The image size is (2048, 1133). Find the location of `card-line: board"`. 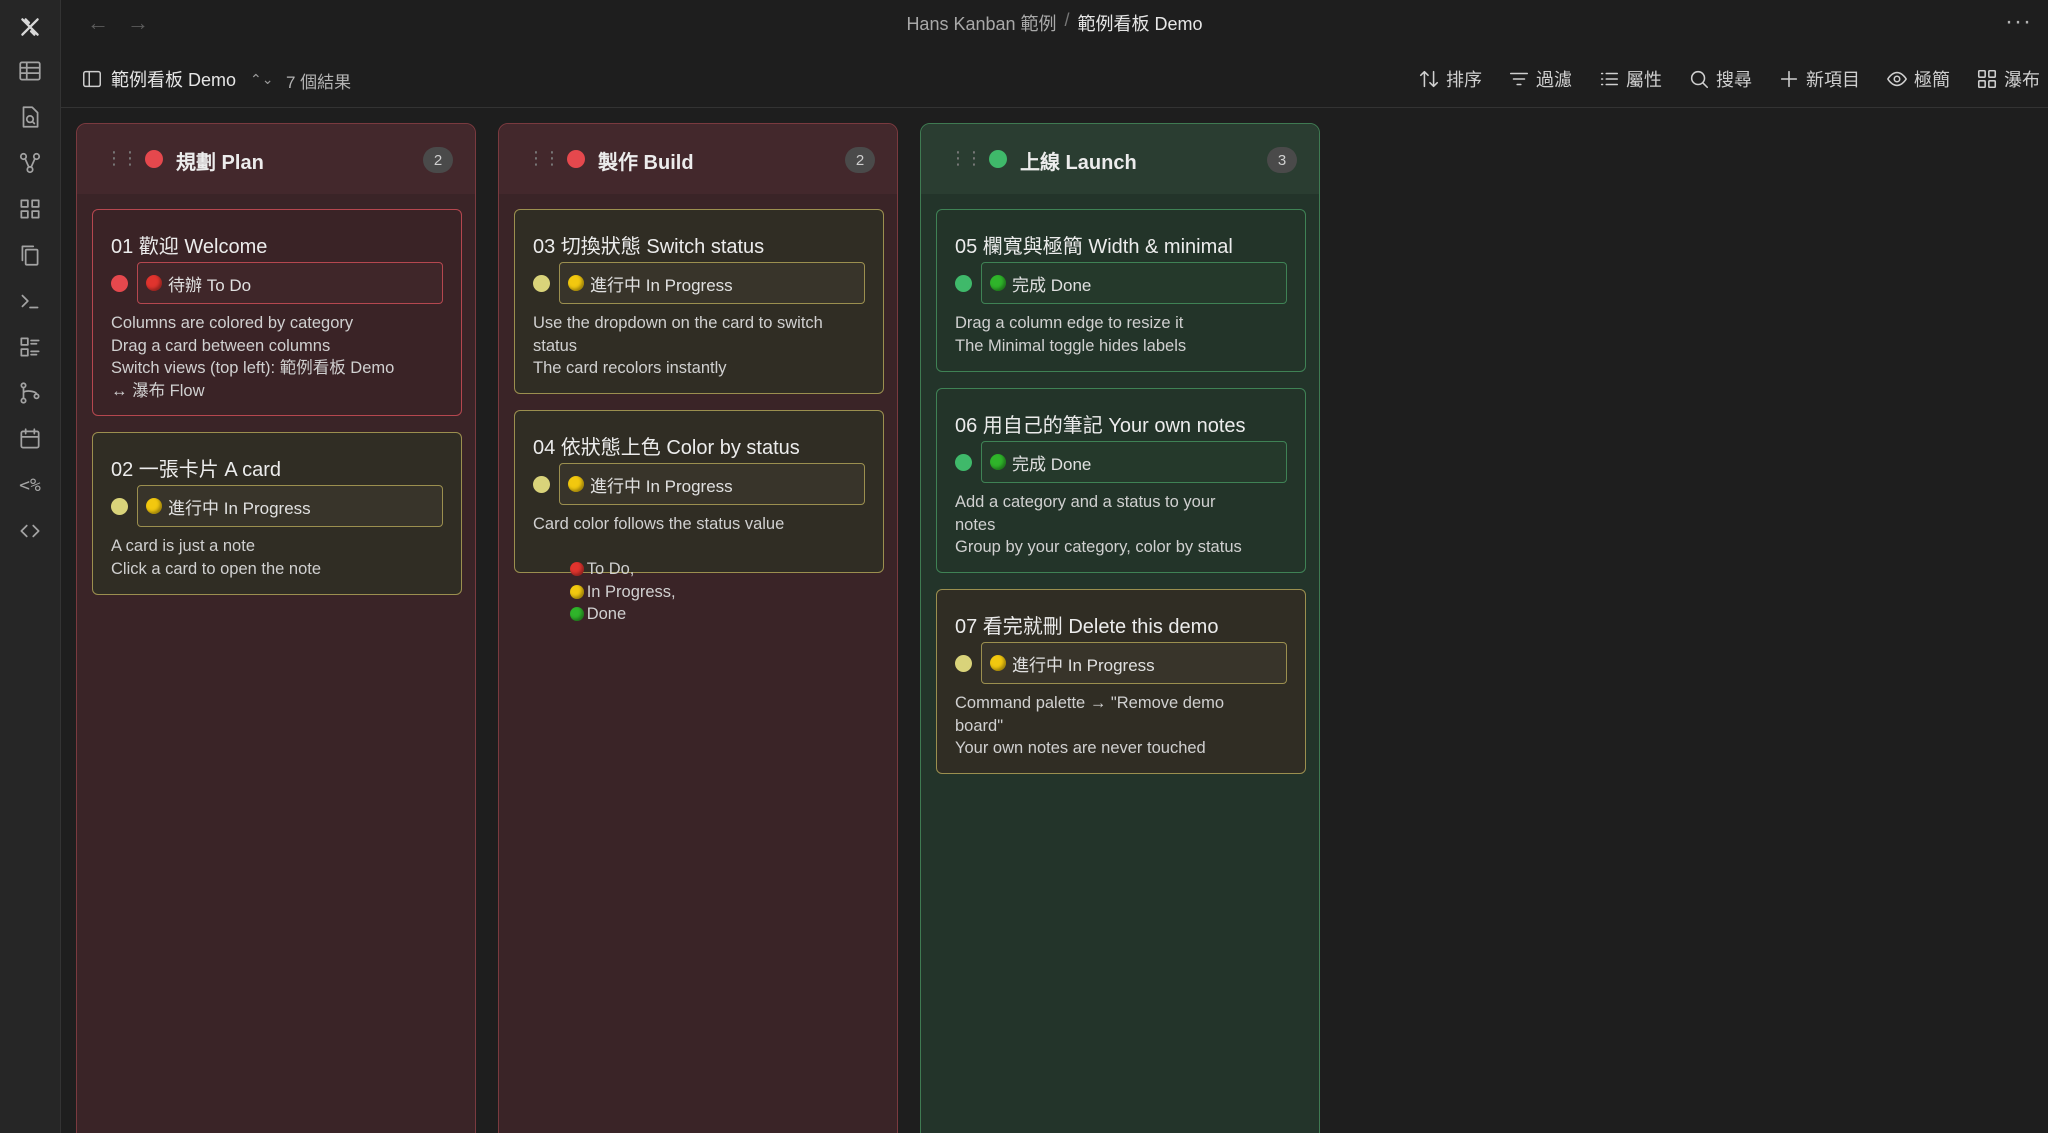

card-line: board" is located at coordinates (979, 725).